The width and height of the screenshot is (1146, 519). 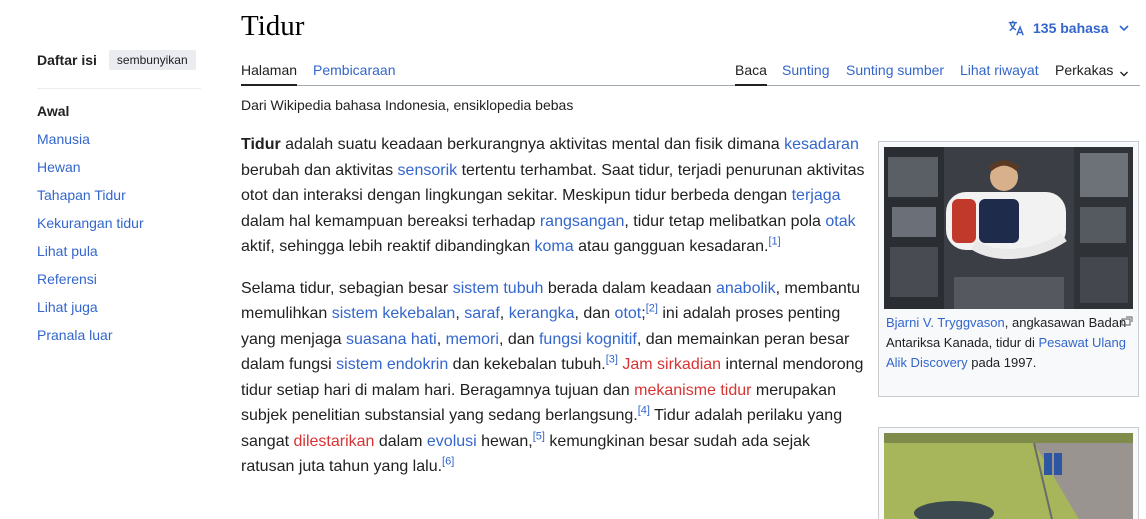 What do you see at coordinates (261, 144) in the screenshot?
I see `bold-term: Tidur` at bounding box center [261, 144].